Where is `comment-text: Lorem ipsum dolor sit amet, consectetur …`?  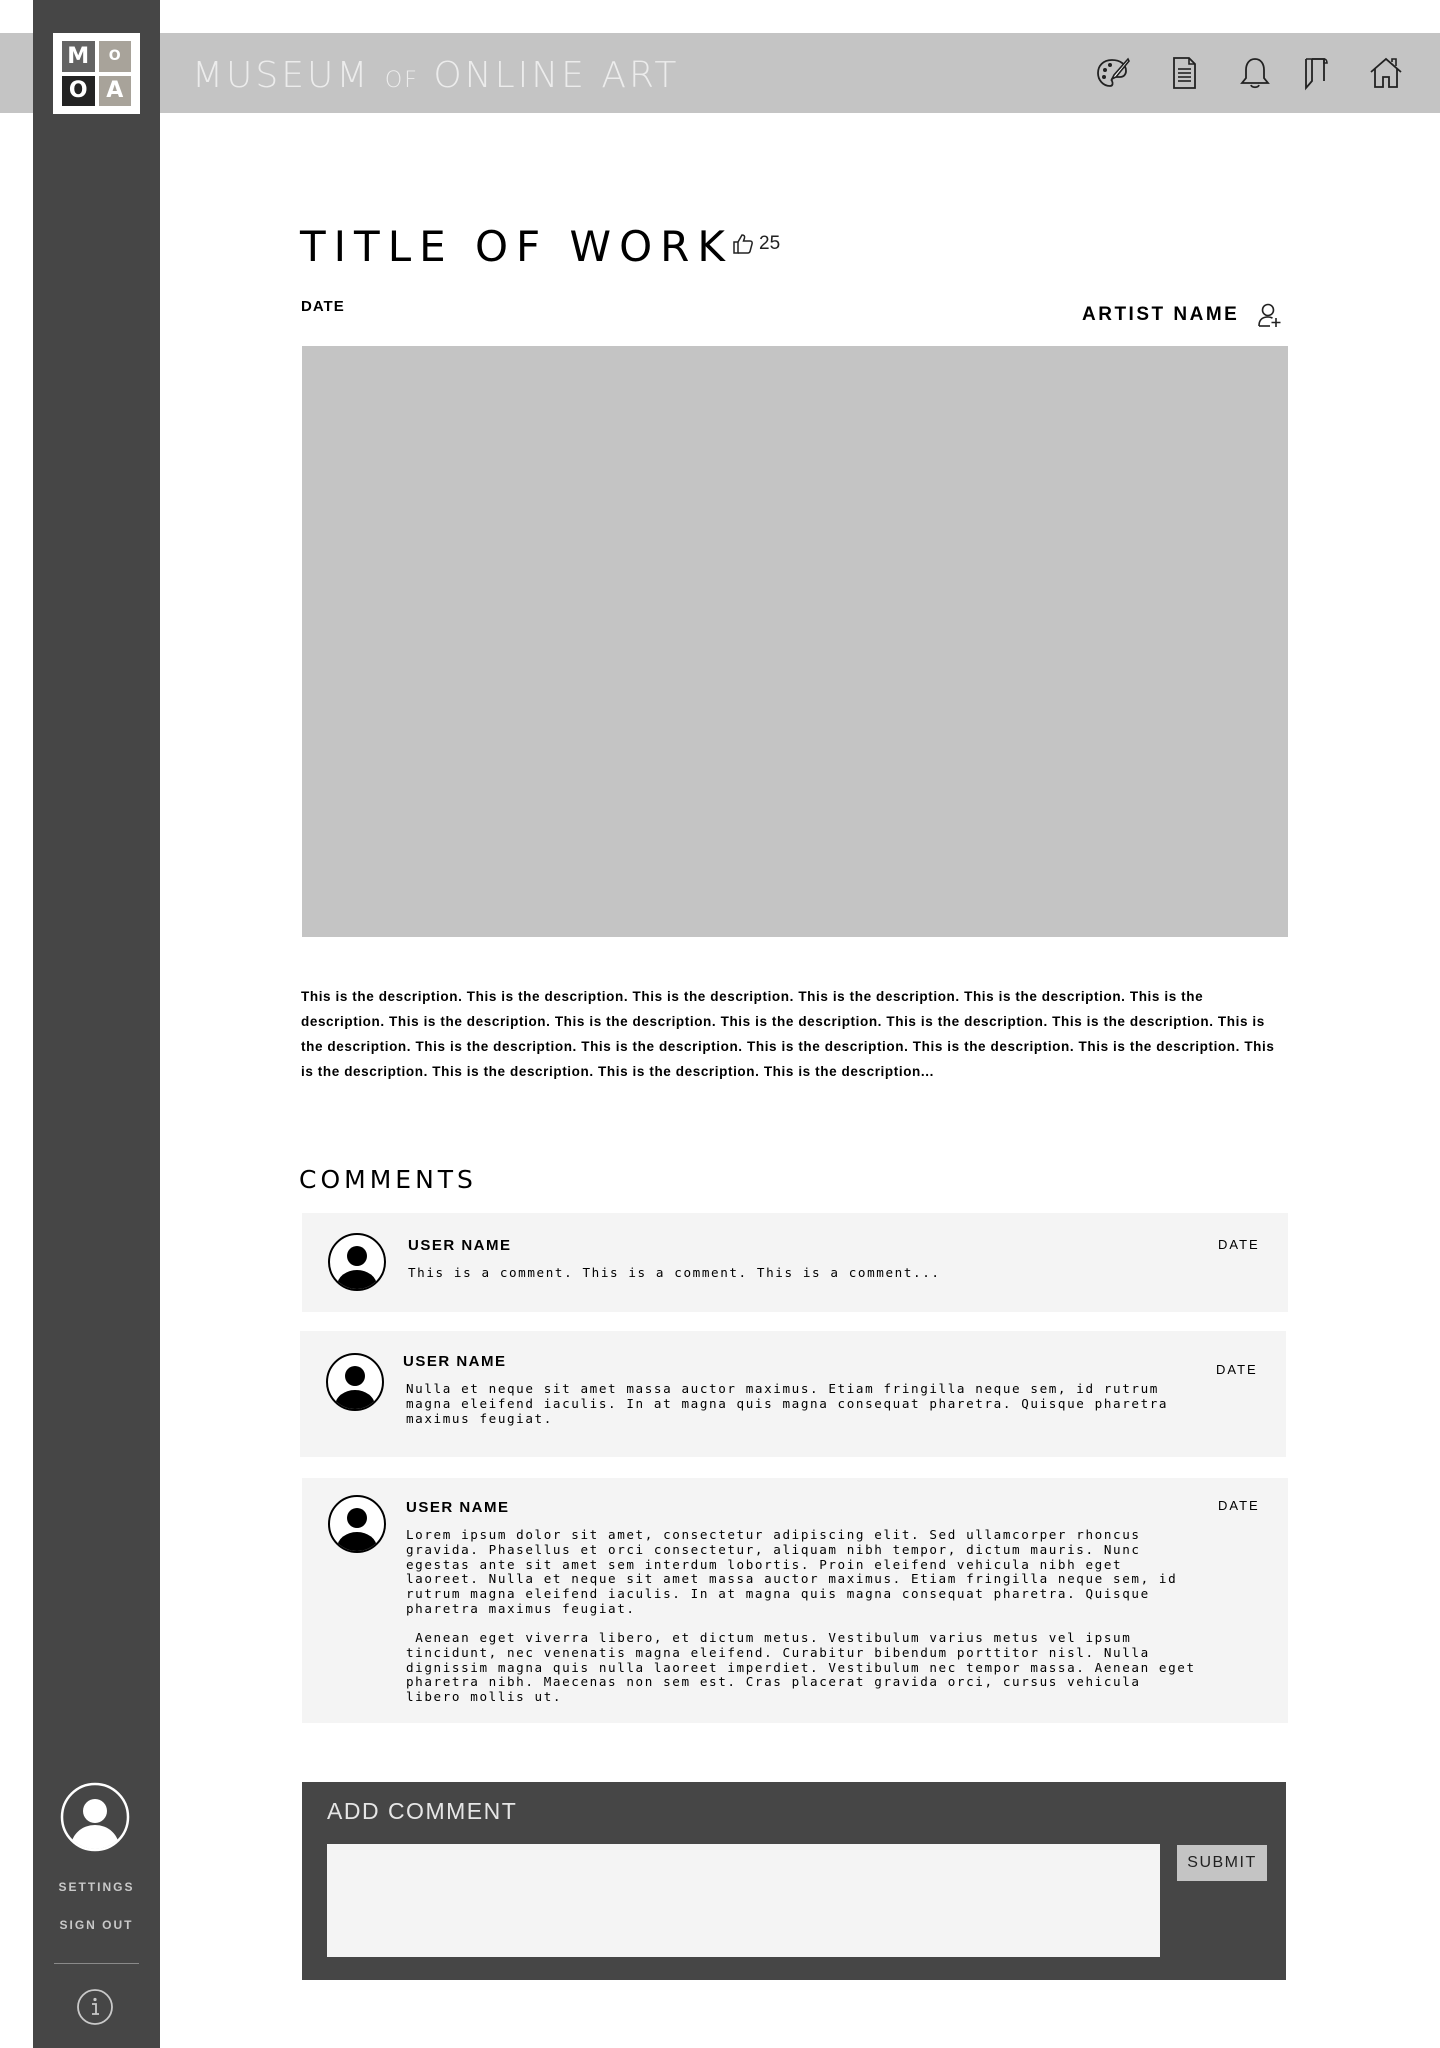
comment-text: Lorem ipsum dolor sit amet, consectetur … is located at coordinates (792, 1571).